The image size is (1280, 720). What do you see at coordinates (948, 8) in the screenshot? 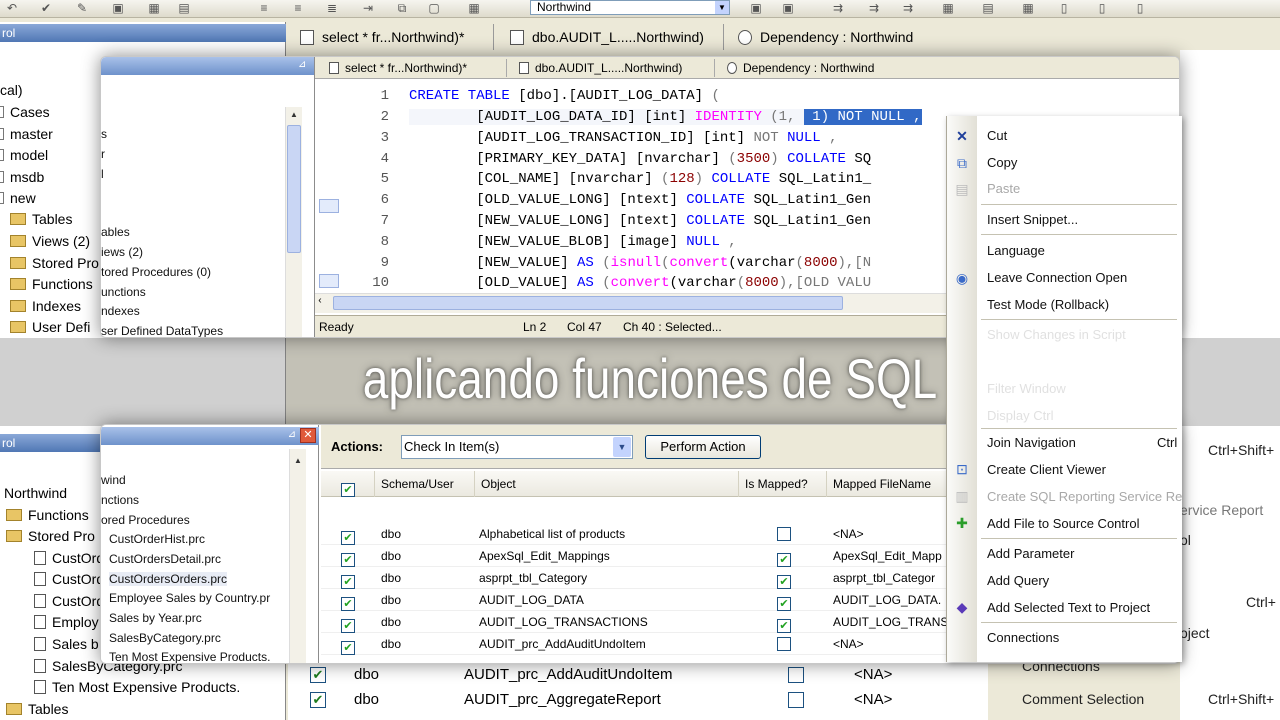
I see `grid-results-icon: ▦` at bounding box center [948, 8].